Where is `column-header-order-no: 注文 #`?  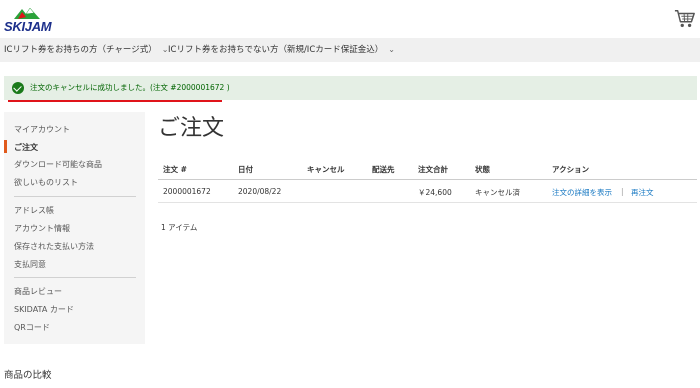 column-header-order-no: 注文 # is located at coordinates (175, 169).